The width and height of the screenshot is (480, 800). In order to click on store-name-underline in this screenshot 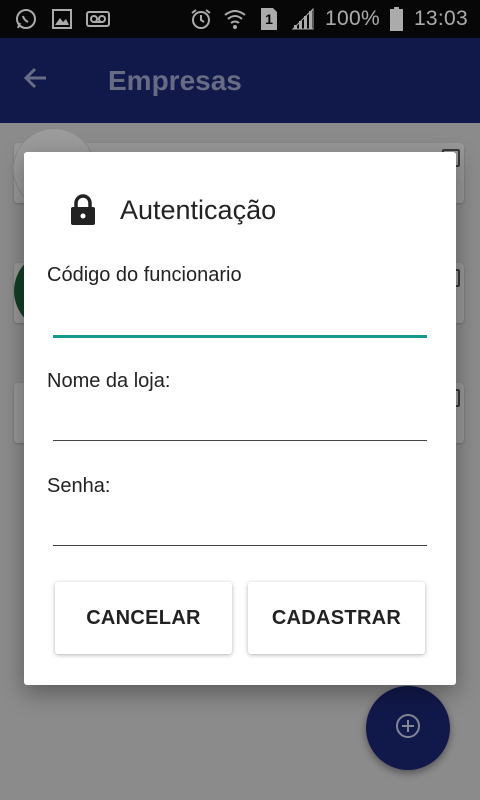, I will do `click(240, 440)`.